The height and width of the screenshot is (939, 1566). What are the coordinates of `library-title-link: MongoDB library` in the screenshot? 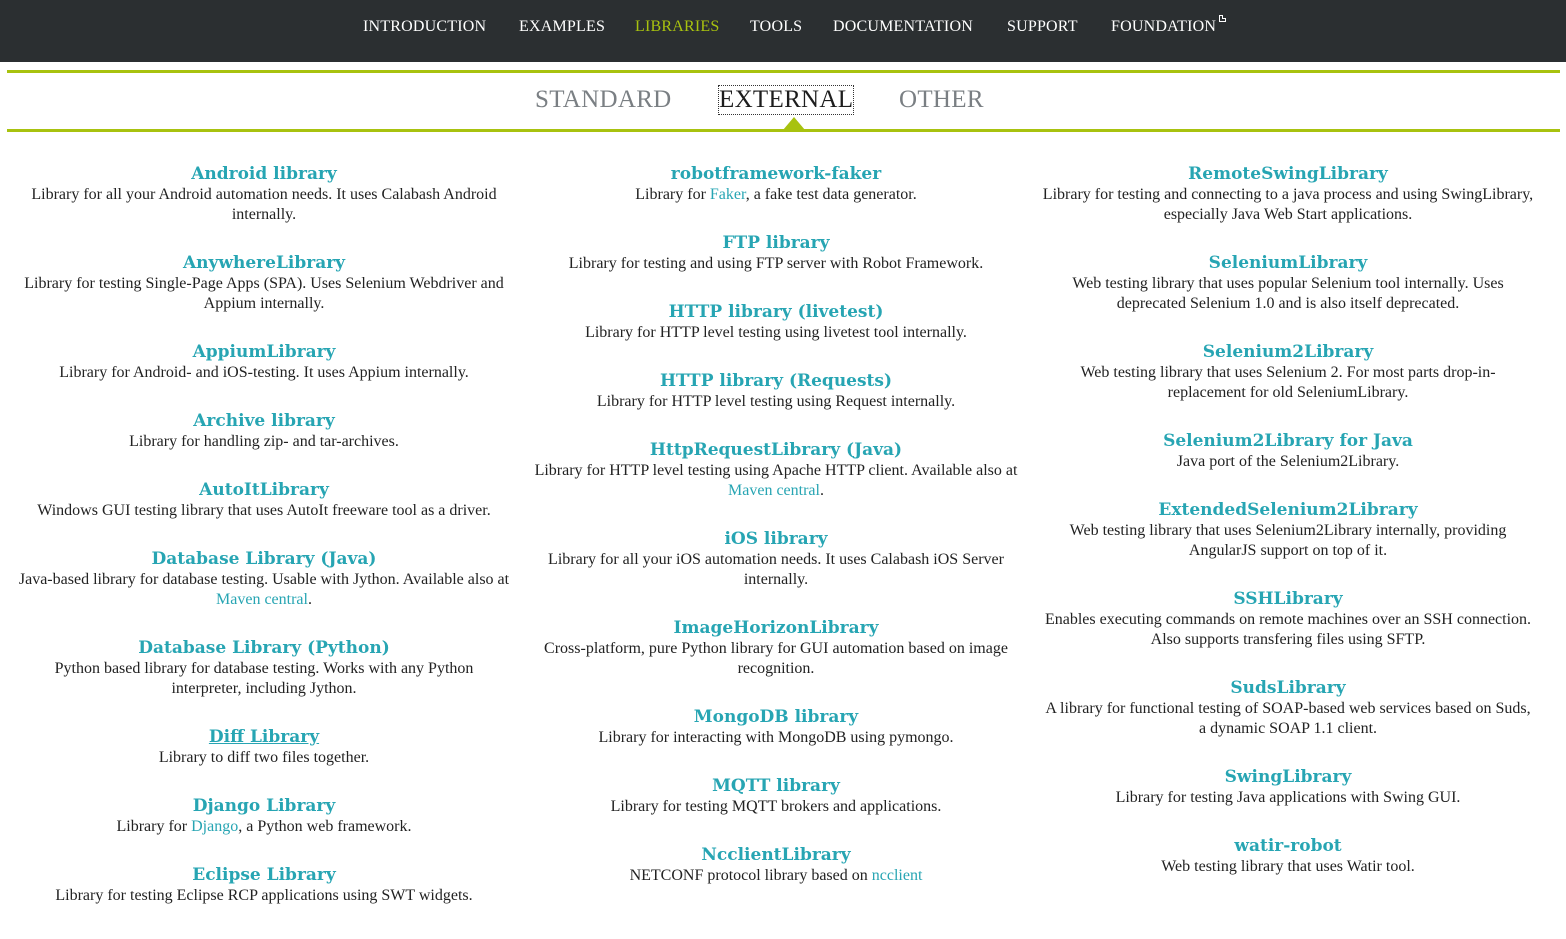 It's located at (776, 717).